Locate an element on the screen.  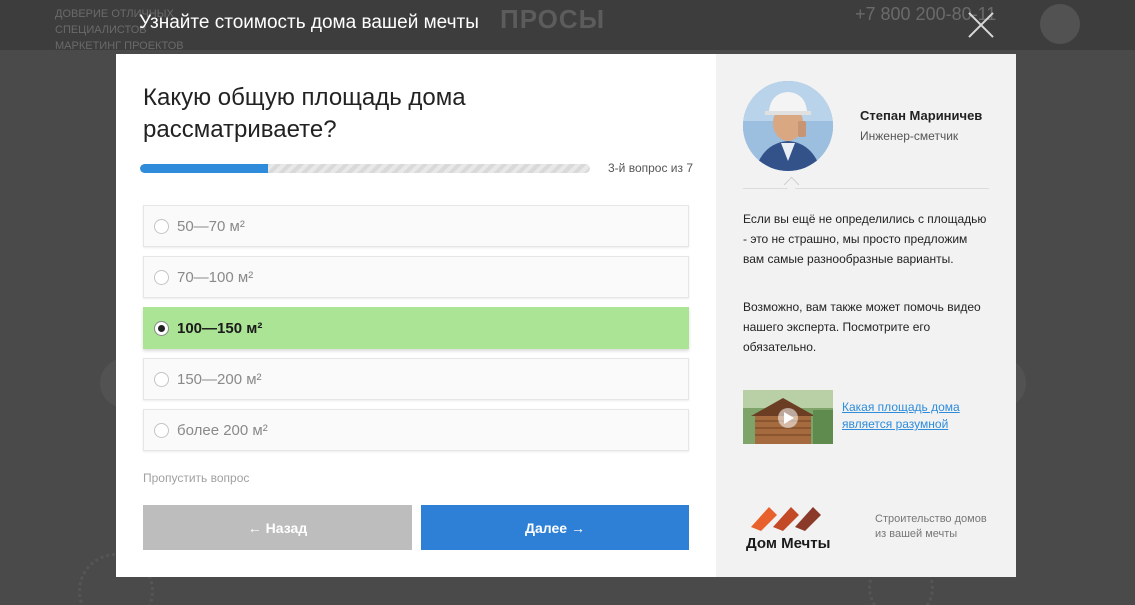
answer-option: 100—150 м² is located at coordinates (416, 328).